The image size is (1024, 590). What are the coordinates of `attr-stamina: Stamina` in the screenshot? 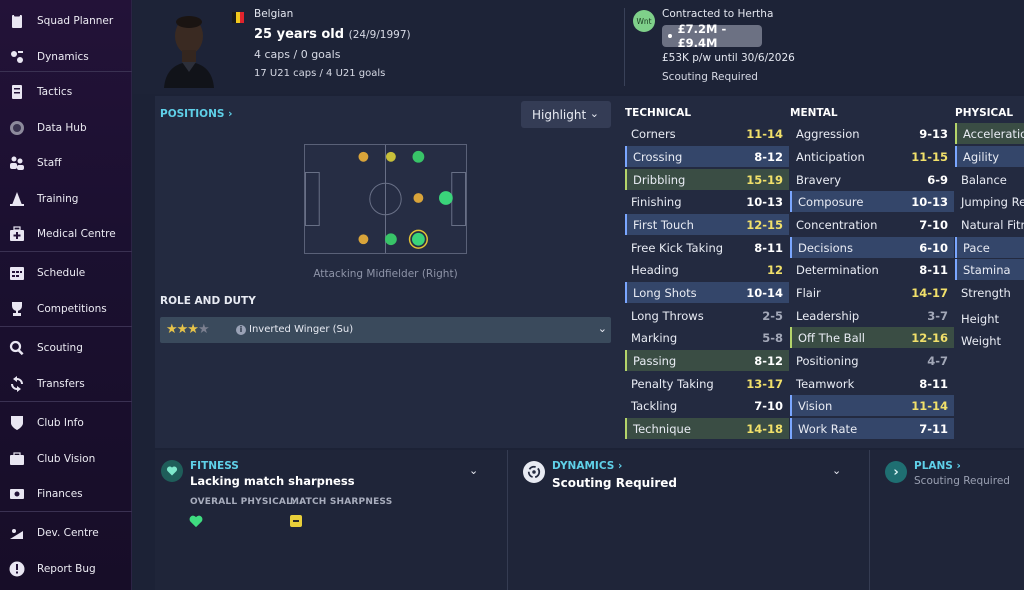 It's located at (989, 269).